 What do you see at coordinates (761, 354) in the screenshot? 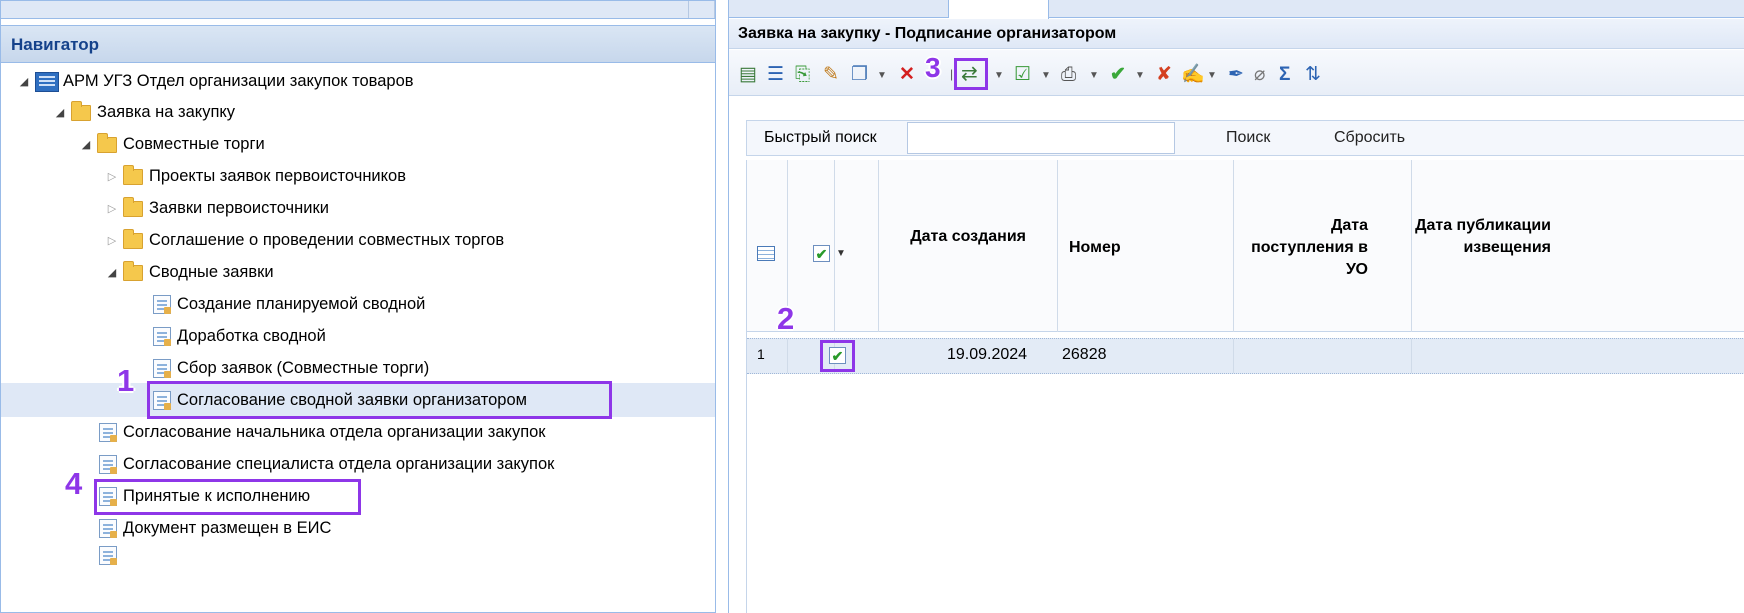
I see `row-index: 1` at bounding box center [761, 354].